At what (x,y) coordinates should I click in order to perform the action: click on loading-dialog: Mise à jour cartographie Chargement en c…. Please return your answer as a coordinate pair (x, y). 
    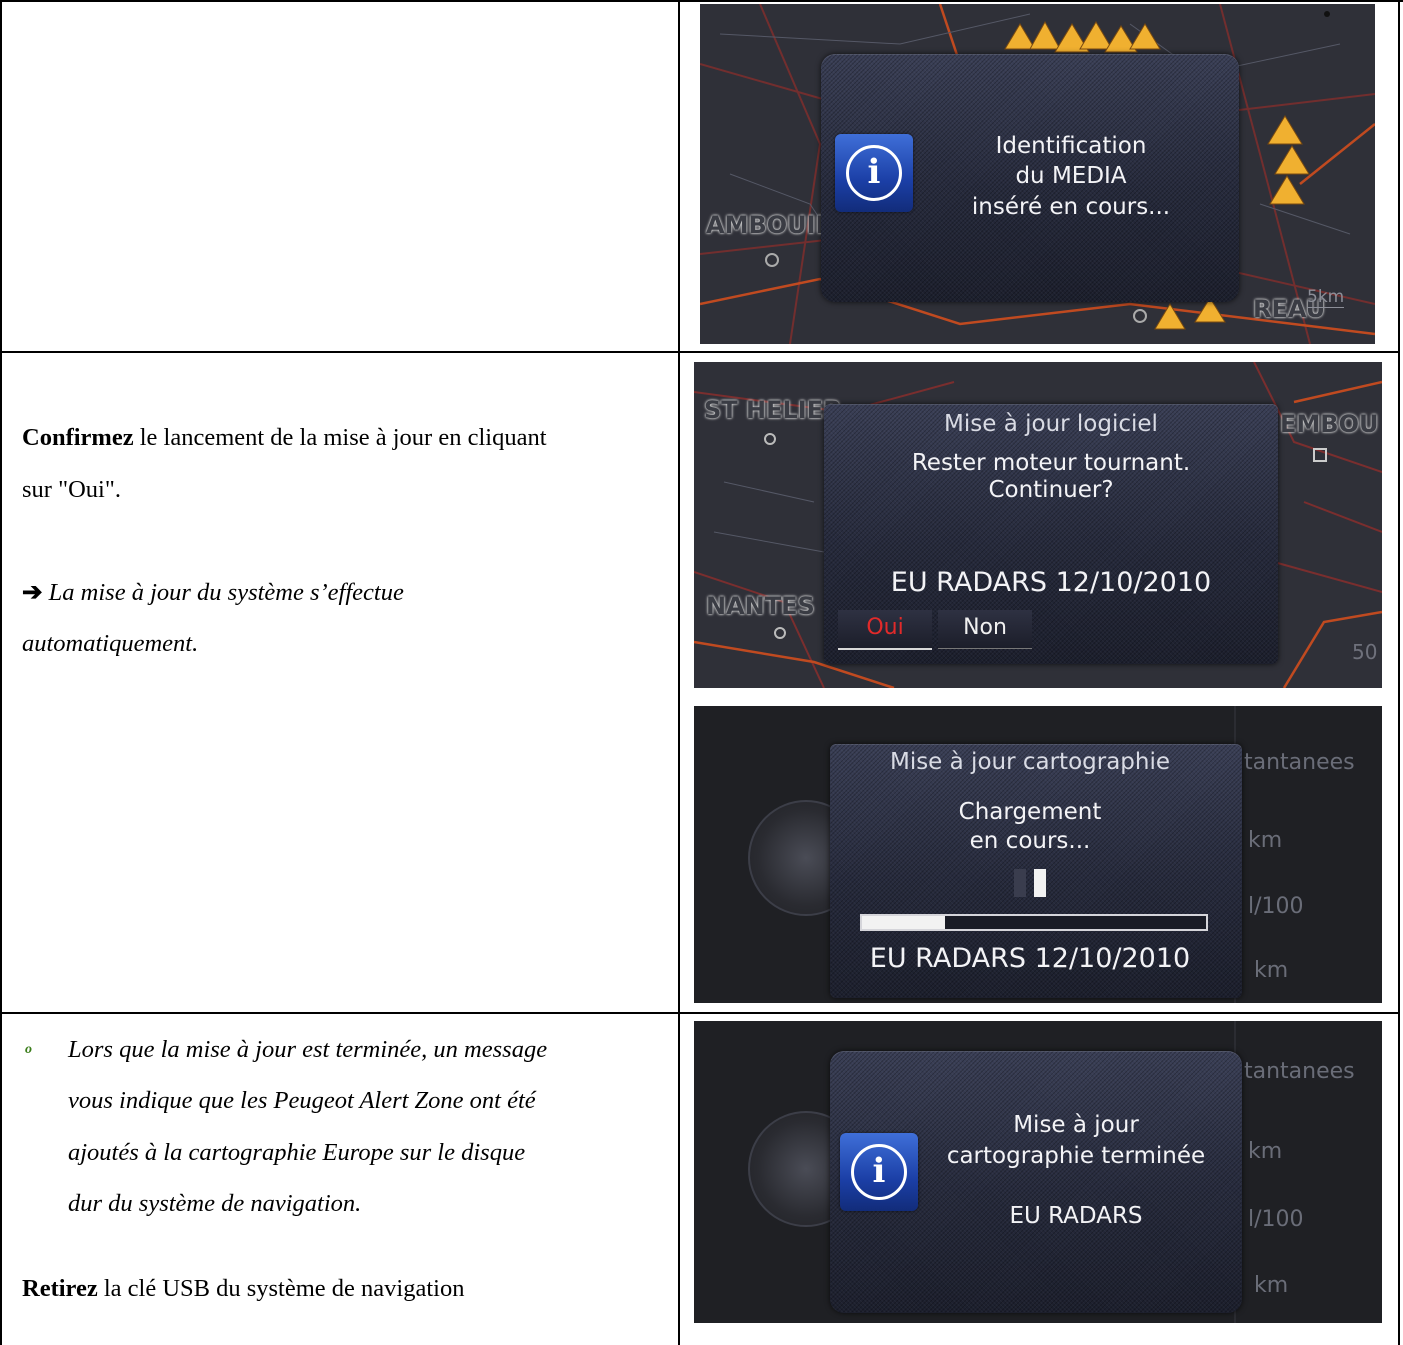
    Looking at the image, I should click on (1036, 871).